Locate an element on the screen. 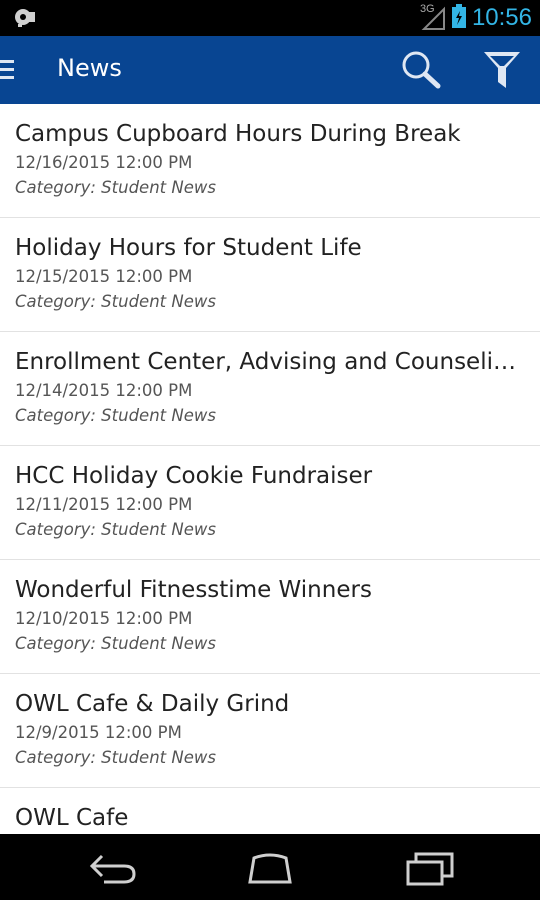 This screenshot has height=900, width=540. filter-button is located at coordinates (502, 70).